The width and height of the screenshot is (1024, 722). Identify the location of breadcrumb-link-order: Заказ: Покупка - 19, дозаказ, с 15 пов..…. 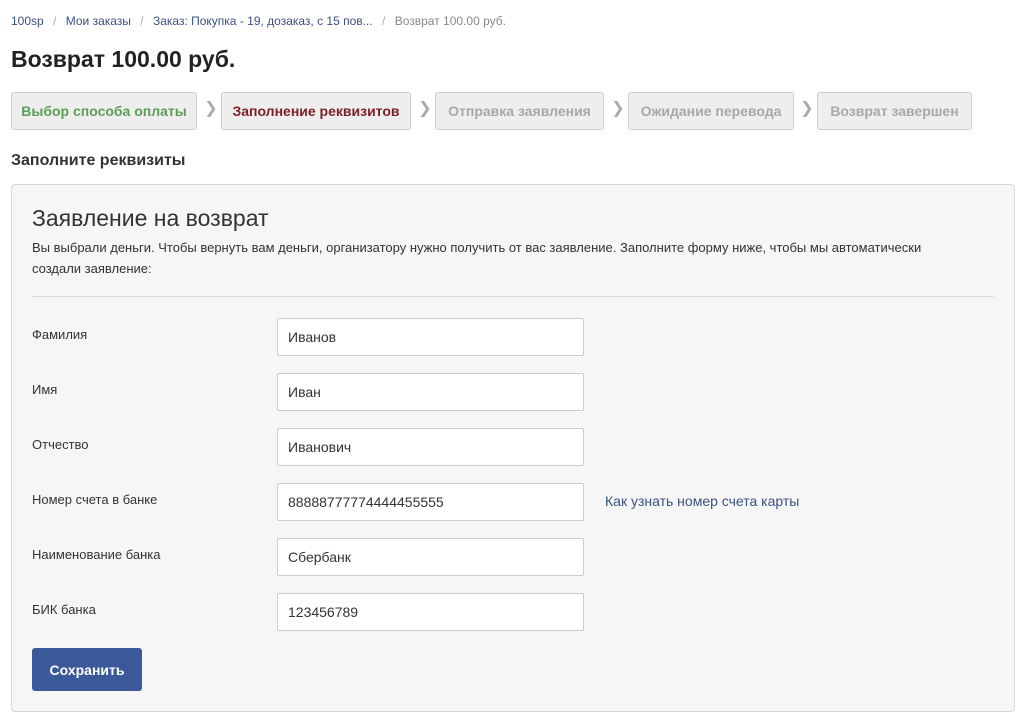
(263, 21).